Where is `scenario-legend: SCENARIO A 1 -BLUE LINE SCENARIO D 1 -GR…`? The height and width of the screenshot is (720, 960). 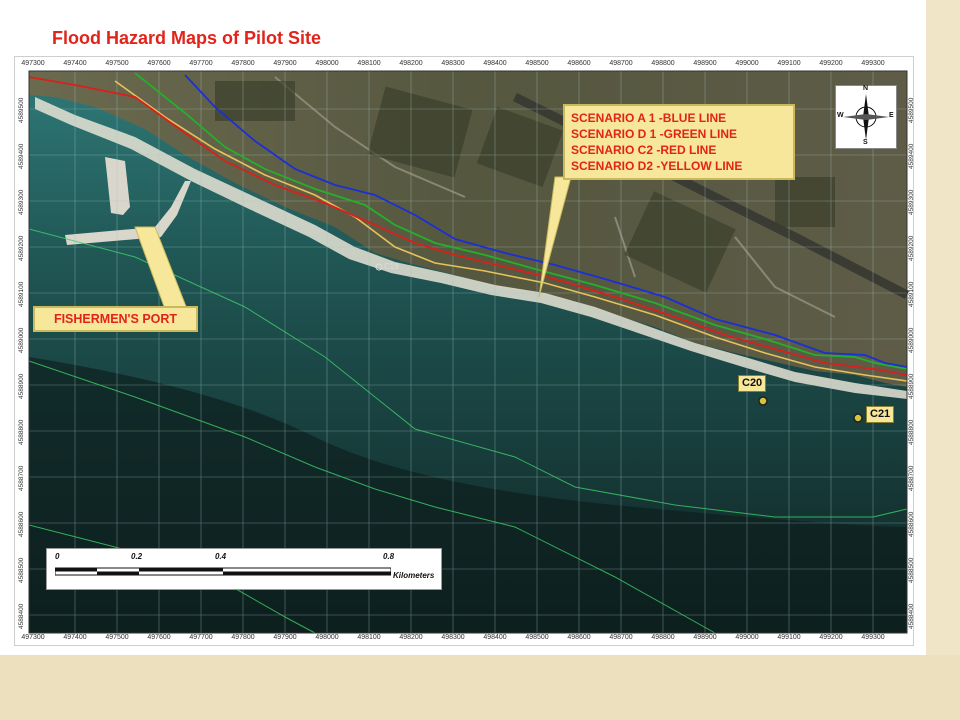
scenario-legend: SCENARIO A 1 -BLUE LINE SCENARIO D 1 -GR… is located at coordinates (679, 142).